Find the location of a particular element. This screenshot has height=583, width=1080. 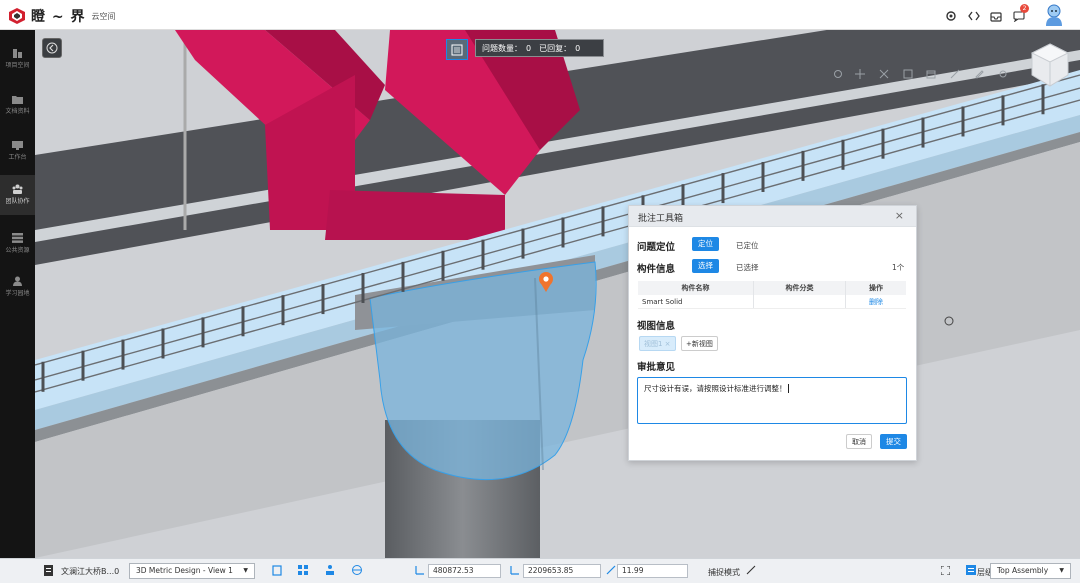

delete-component-link: 删除 is located at coordinates (876, 301).